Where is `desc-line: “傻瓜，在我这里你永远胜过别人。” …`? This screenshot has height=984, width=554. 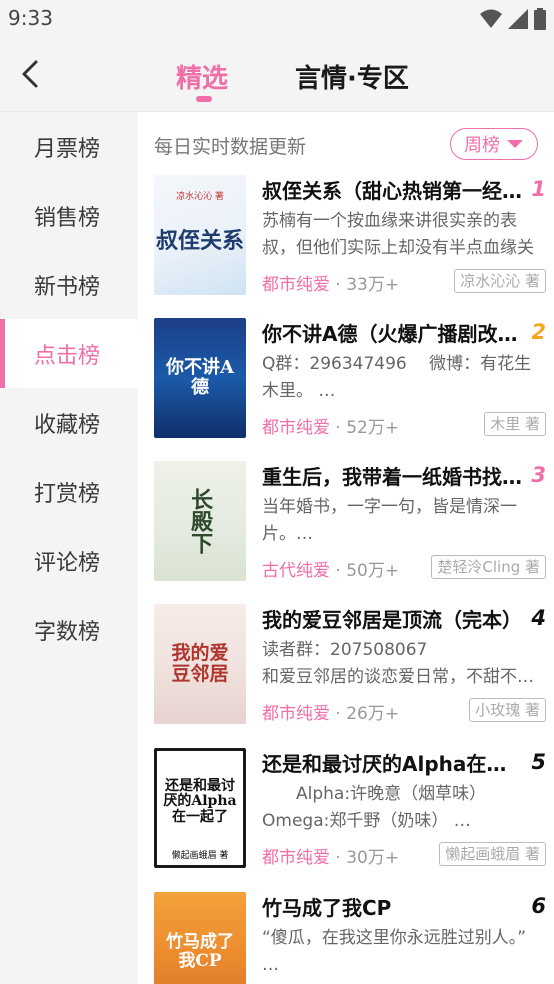 desc-line: “傻瓜，在我这里你永远胜过别人。” … is located at coordinates (394, 951).